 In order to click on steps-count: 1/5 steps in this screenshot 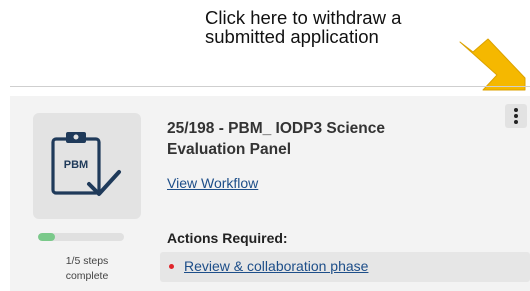, I will do `click(87, 261)`.